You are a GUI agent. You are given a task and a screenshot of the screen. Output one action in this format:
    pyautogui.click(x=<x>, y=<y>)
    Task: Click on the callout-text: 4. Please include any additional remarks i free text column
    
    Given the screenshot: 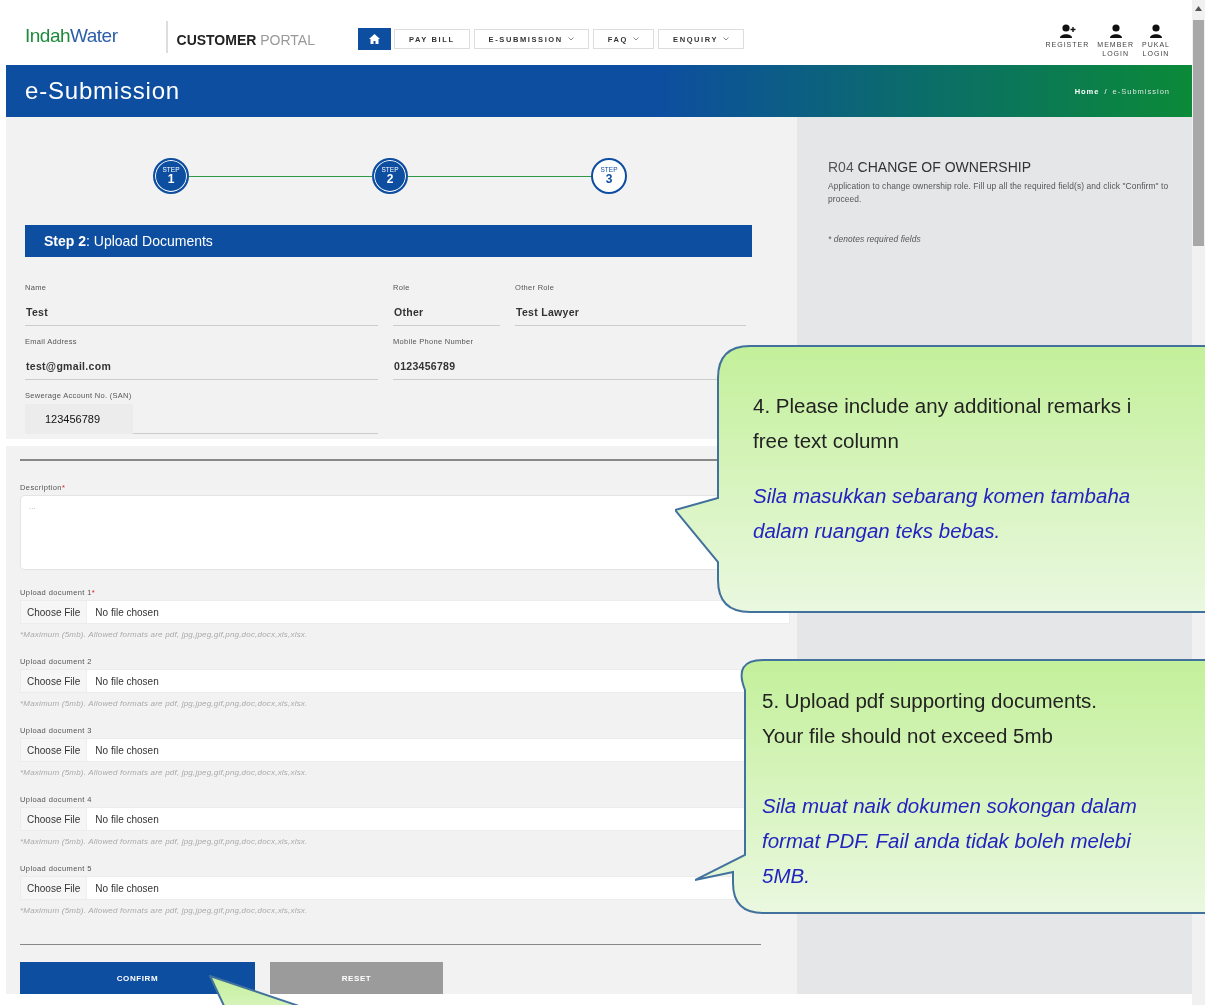 What is the action you would take?
    pyautogui.click(x=942, y=423)
    